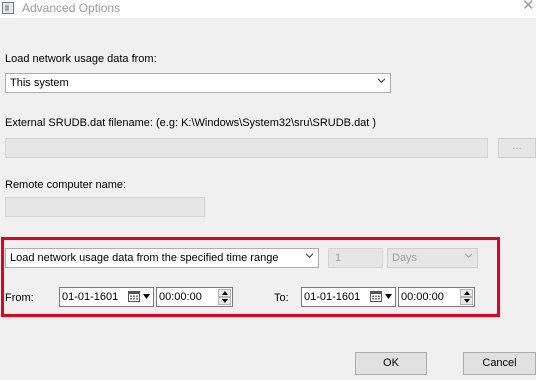 This screenshot has height=380, width=536. Describe the element at coordinates (355, 258) in the screenshot. I see `time-count-input: 1` at that location.